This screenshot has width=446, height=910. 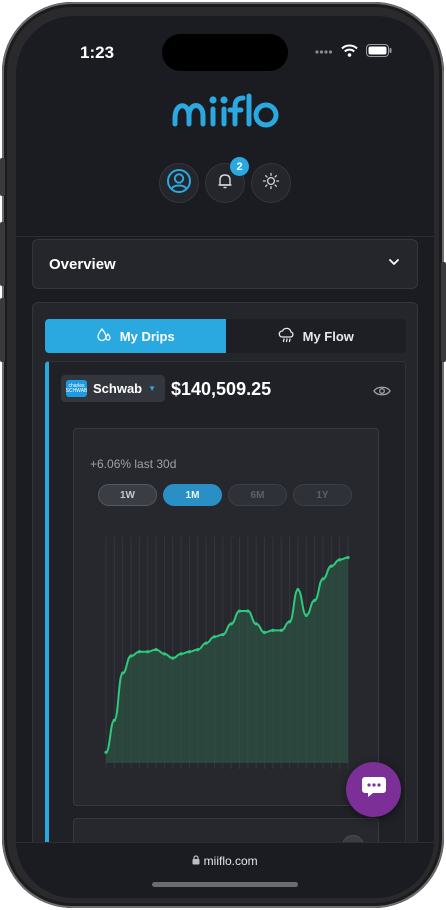 I want to click on notifications-button: 2, so click(x=227, y=180).